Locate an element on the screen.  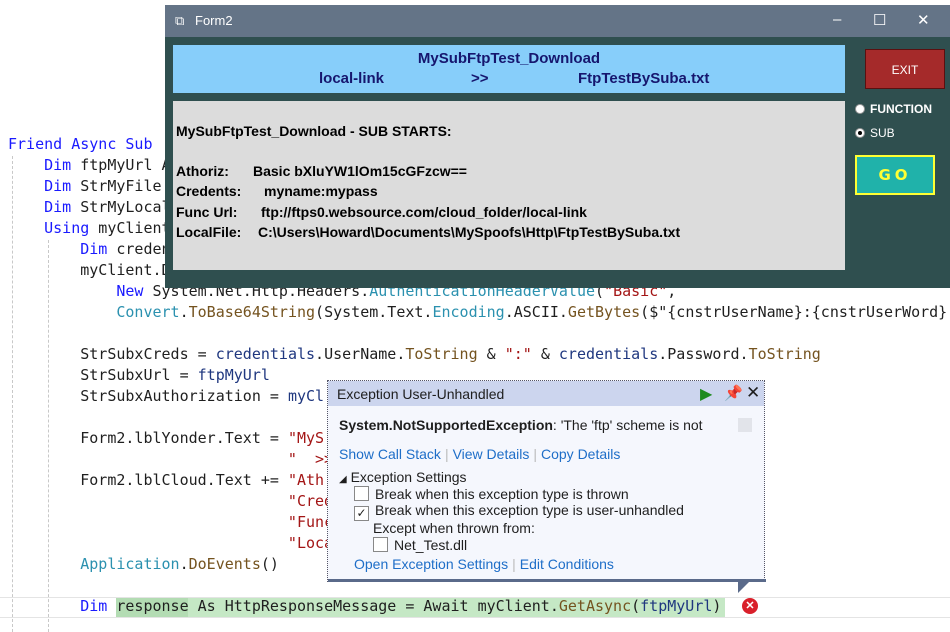
code-line: Dim creden is located at coordinates (125, 249).